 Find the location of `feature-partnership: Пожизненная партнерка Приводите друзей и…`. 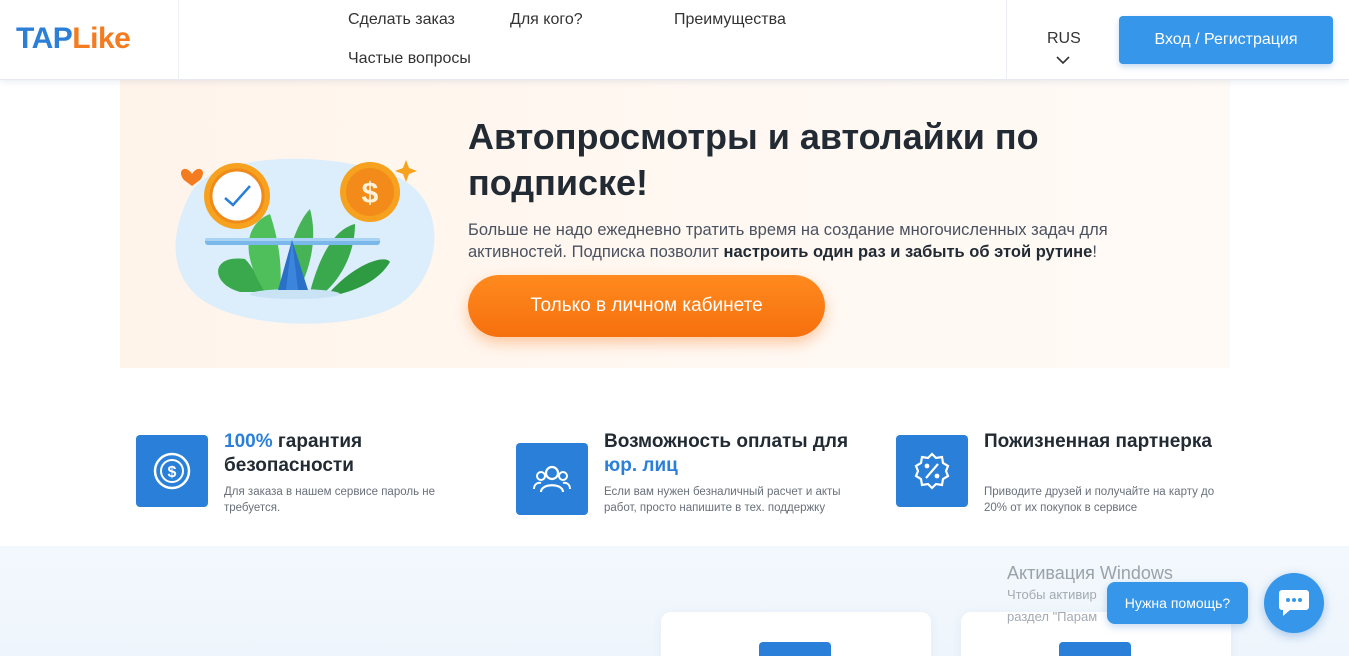

feature-partnership: Пожизненная партнерка Приводите друзей и… is located at coordinates (1066, 485).